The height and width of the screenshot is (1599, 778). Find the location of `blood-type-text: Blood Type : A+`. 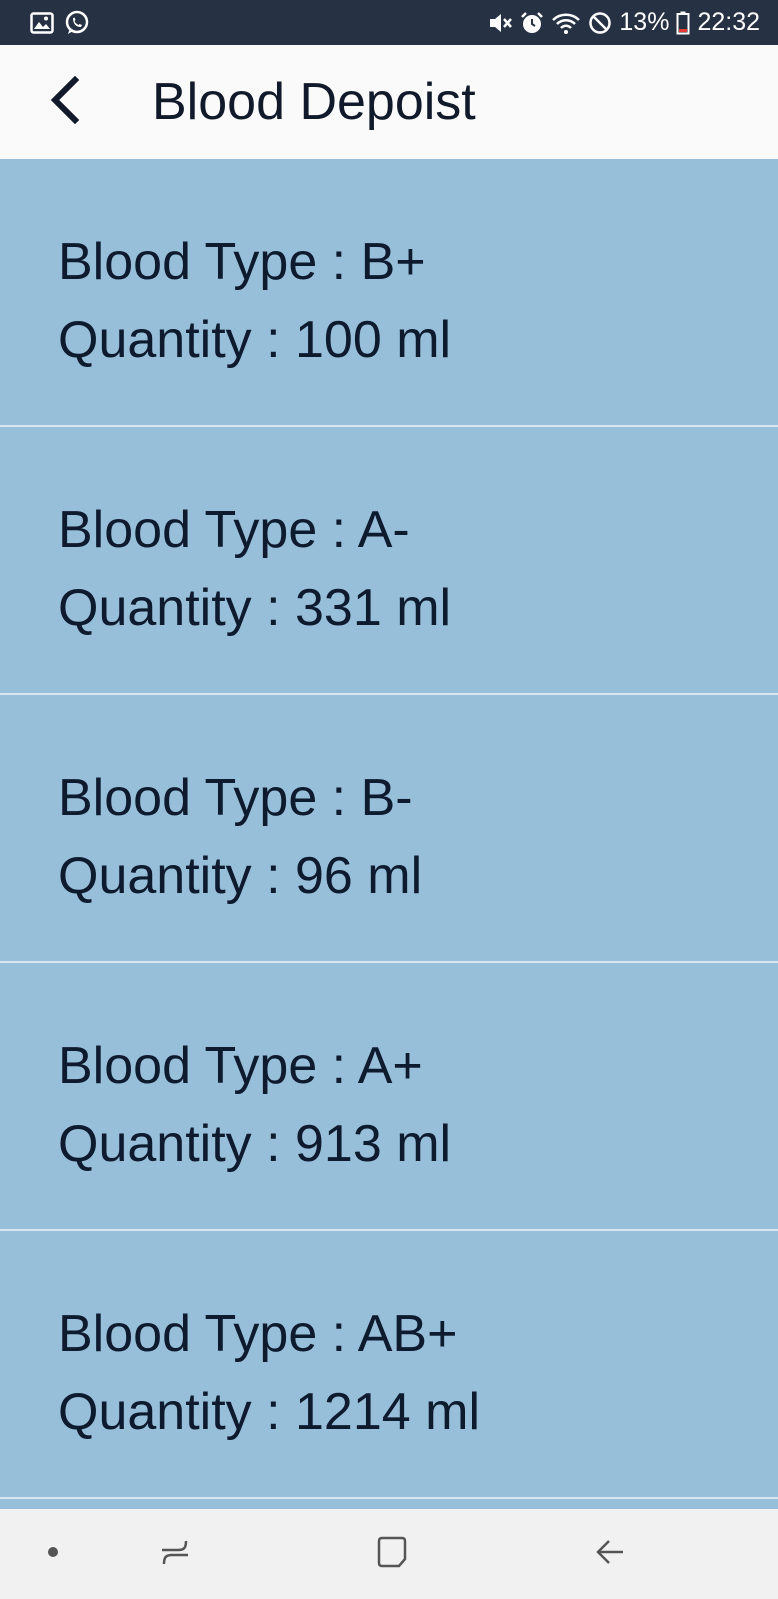

blood-type-text: Blood Type : A+ is located at coordinates (240, 1066).